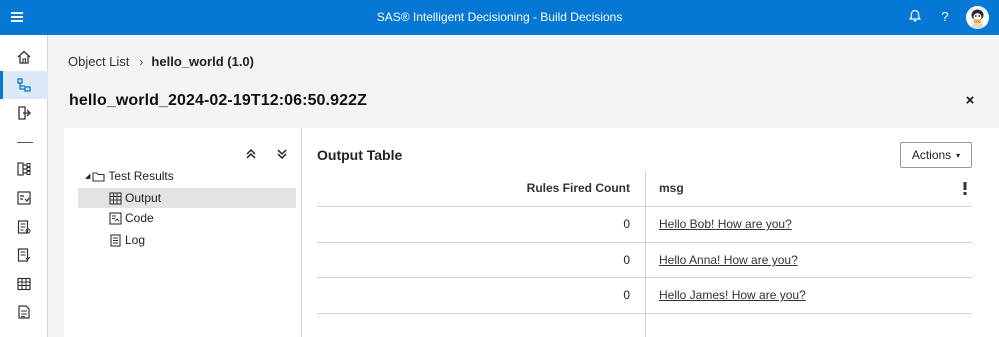 The image size is (999, 337). Describe the element at coordinates (24, 255) in the screenshot. I see `rail-treatments-icon` at that location.